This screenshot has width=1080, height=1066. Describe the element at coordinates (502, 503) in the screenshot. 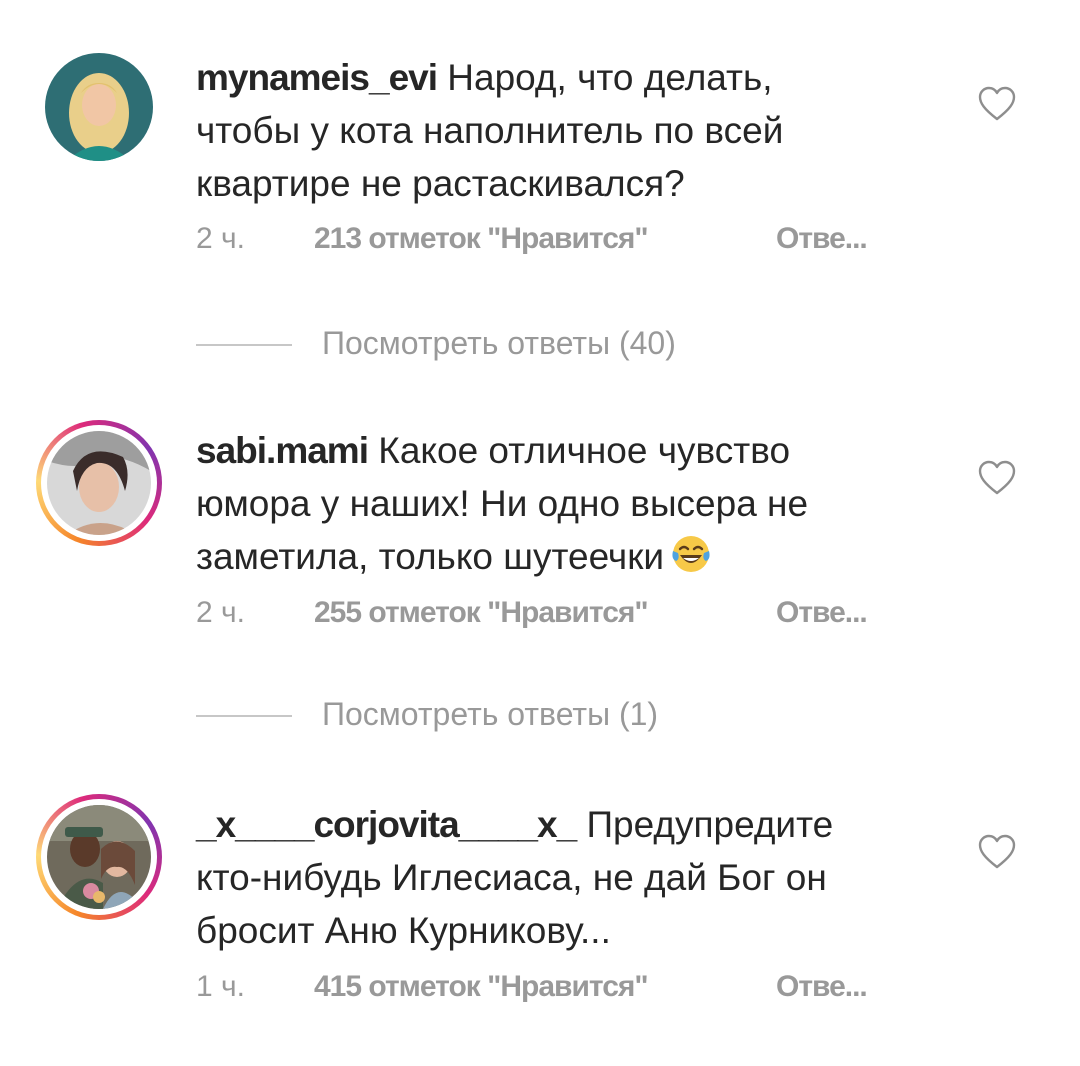

I see `comment-line: юмора у наших! Ни одно высера не` at that location.